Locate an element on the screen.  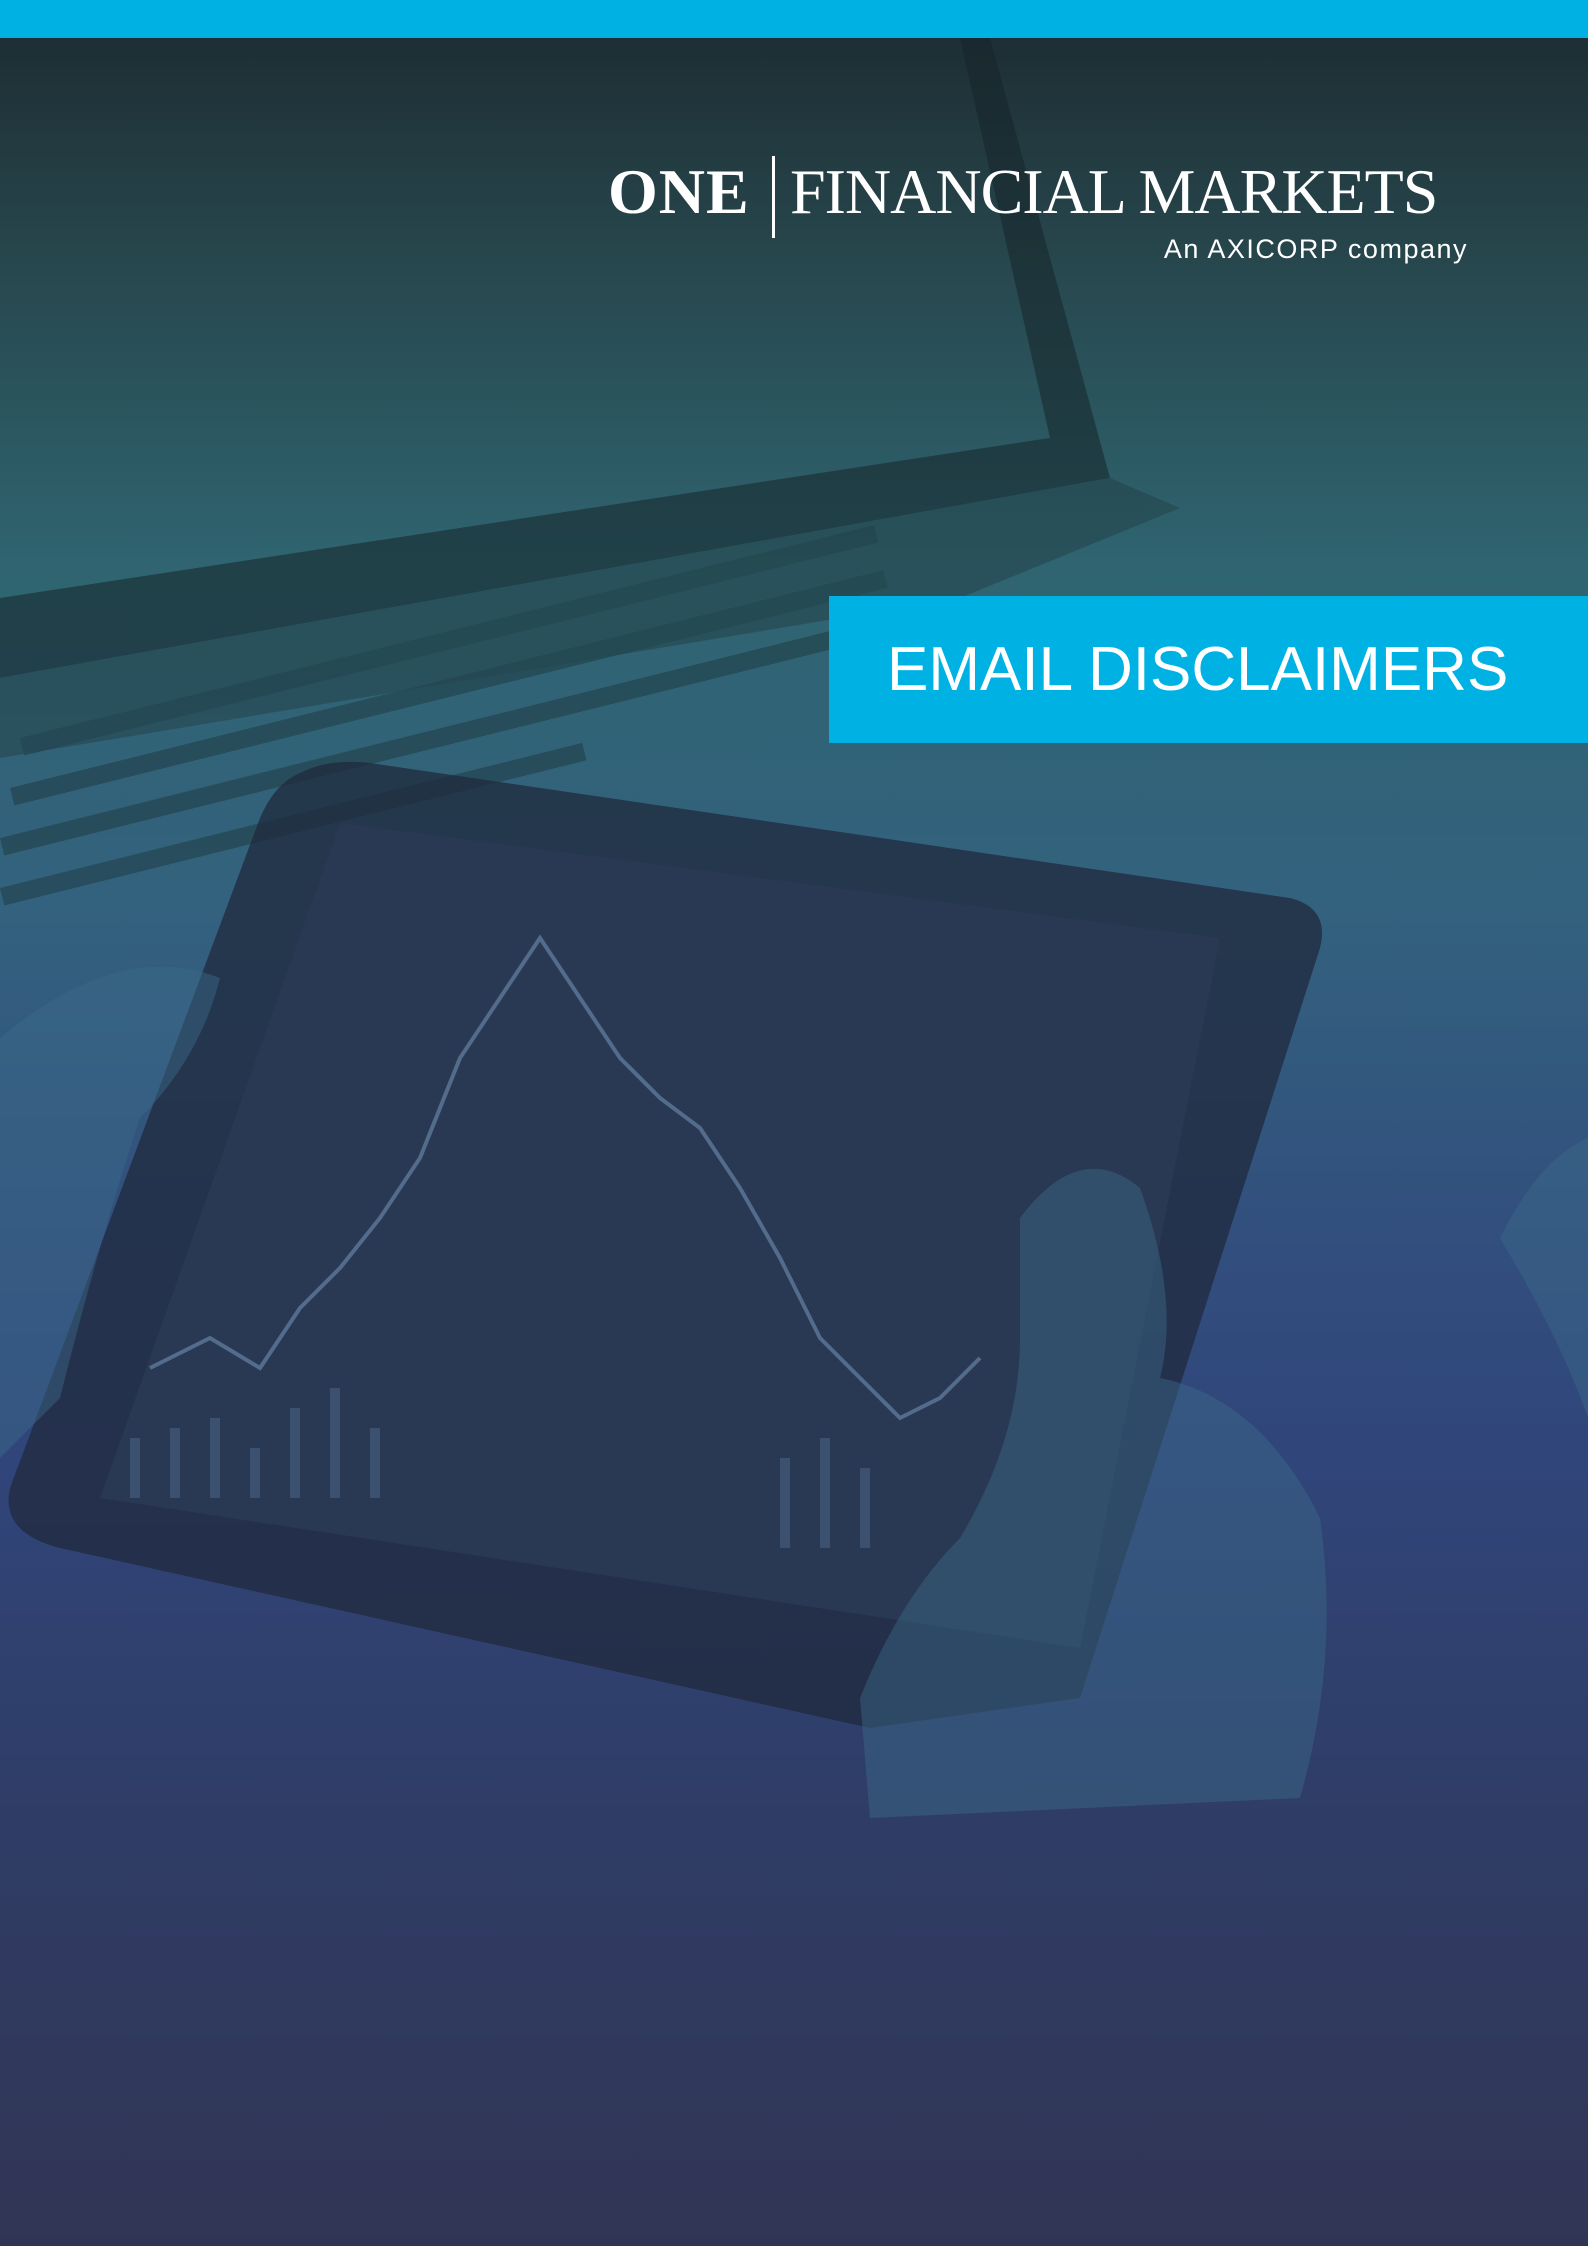
logo-tagline: An AXICORP company is located at coordinates (1315, 249).